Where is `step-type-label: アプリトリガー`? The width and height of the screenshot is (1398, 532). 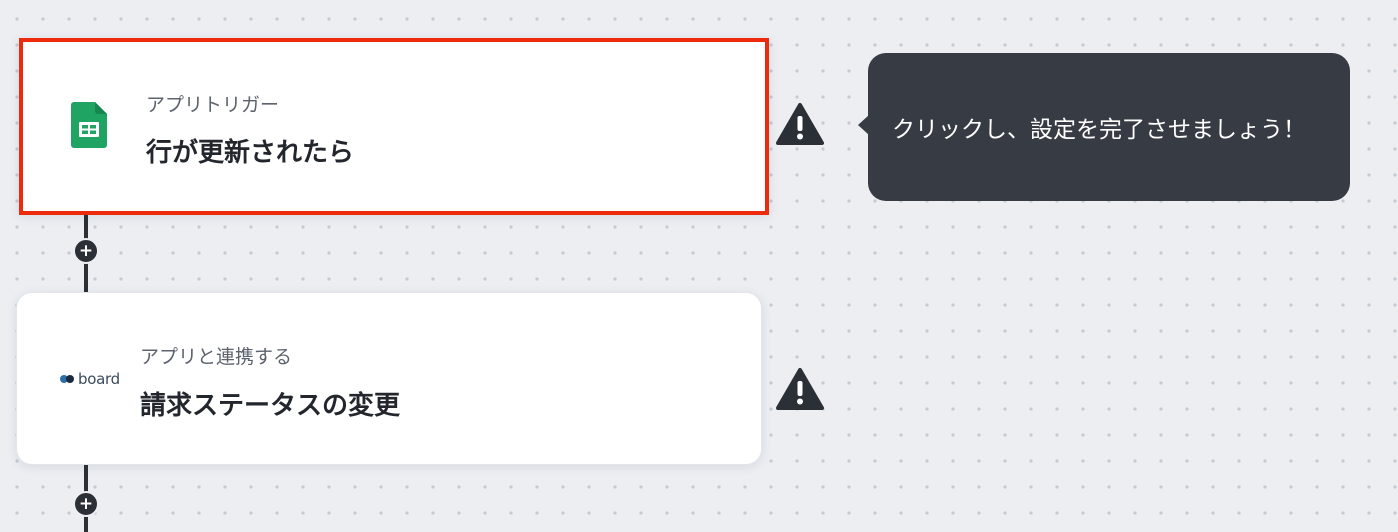
step-type-label: アプリトリガー is located at coordinates (213, 105).